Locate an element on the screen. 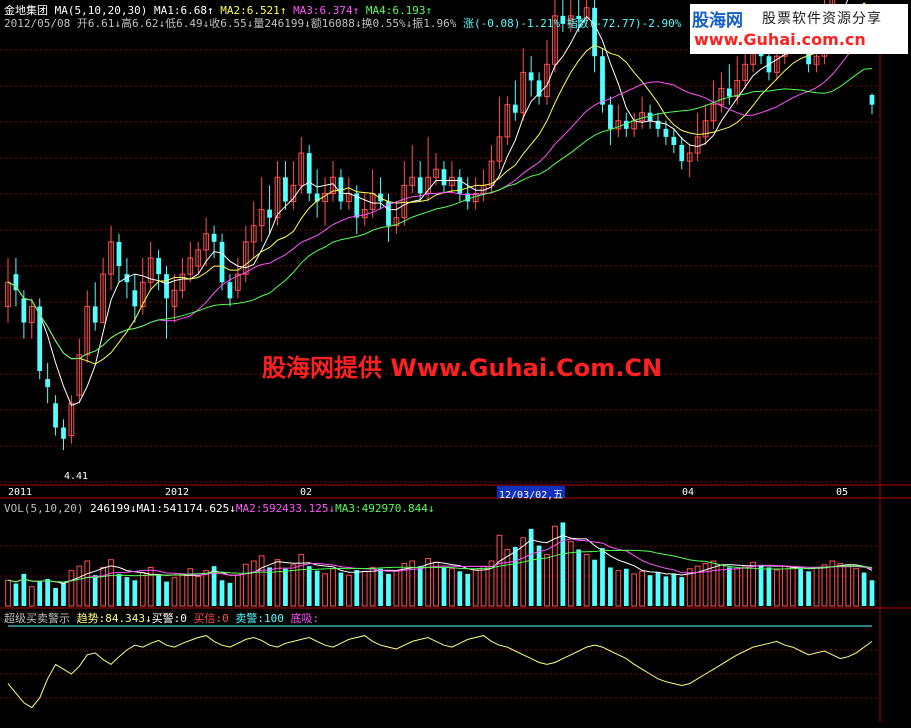 The height and width of the screenshot is (728, 911). ma2-value: MA2:6.521 is located at coordinates (250, 10).